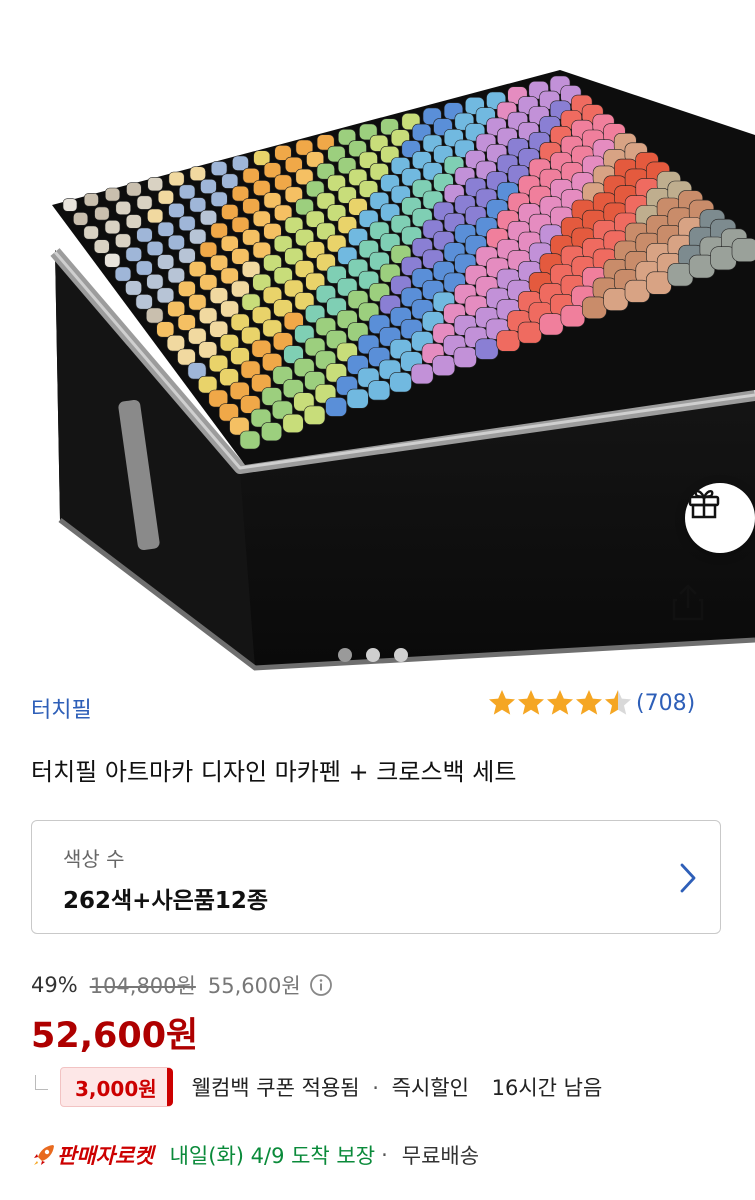 The height and width of the screenshot is (1200, 755). I want to click on gift-button, so click(720, 518).